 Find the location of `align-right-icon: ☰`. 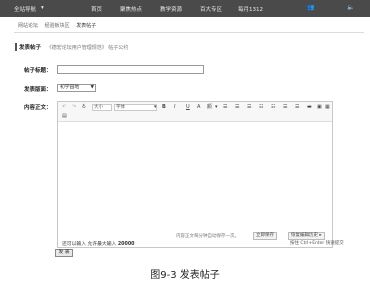

align-right-icon: ☰ is located at coordinates (249, 107).